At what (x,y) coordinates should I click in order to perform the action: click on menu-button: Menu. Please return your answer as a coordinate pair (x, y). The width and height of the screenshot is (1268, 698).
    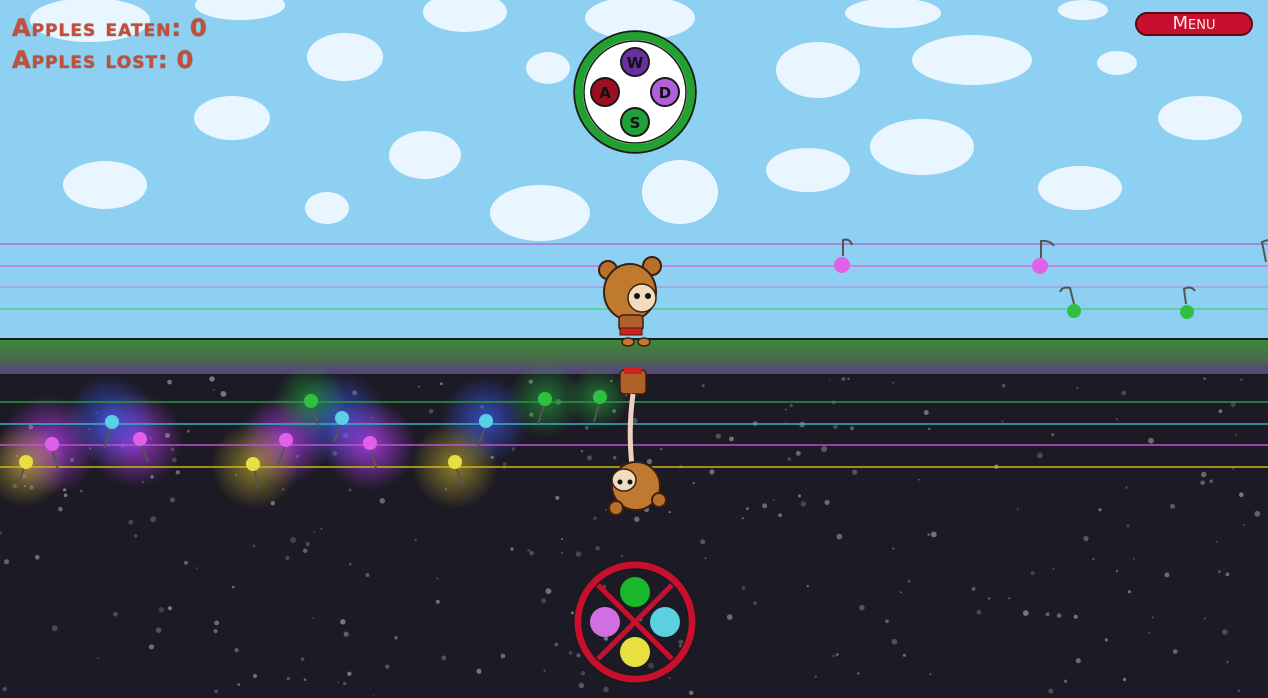
    Looking at the image, I should click on (1194, 24).